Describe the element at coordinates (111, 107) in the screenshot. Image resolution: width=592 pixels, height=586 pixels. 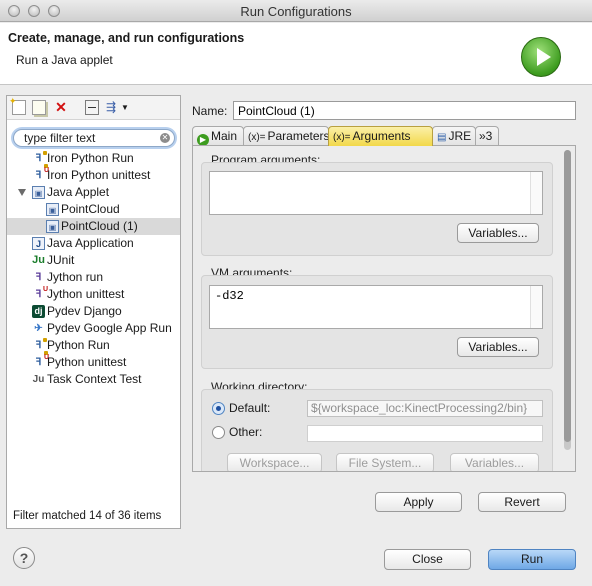
I see `filter-icon: ⇶` at that location.